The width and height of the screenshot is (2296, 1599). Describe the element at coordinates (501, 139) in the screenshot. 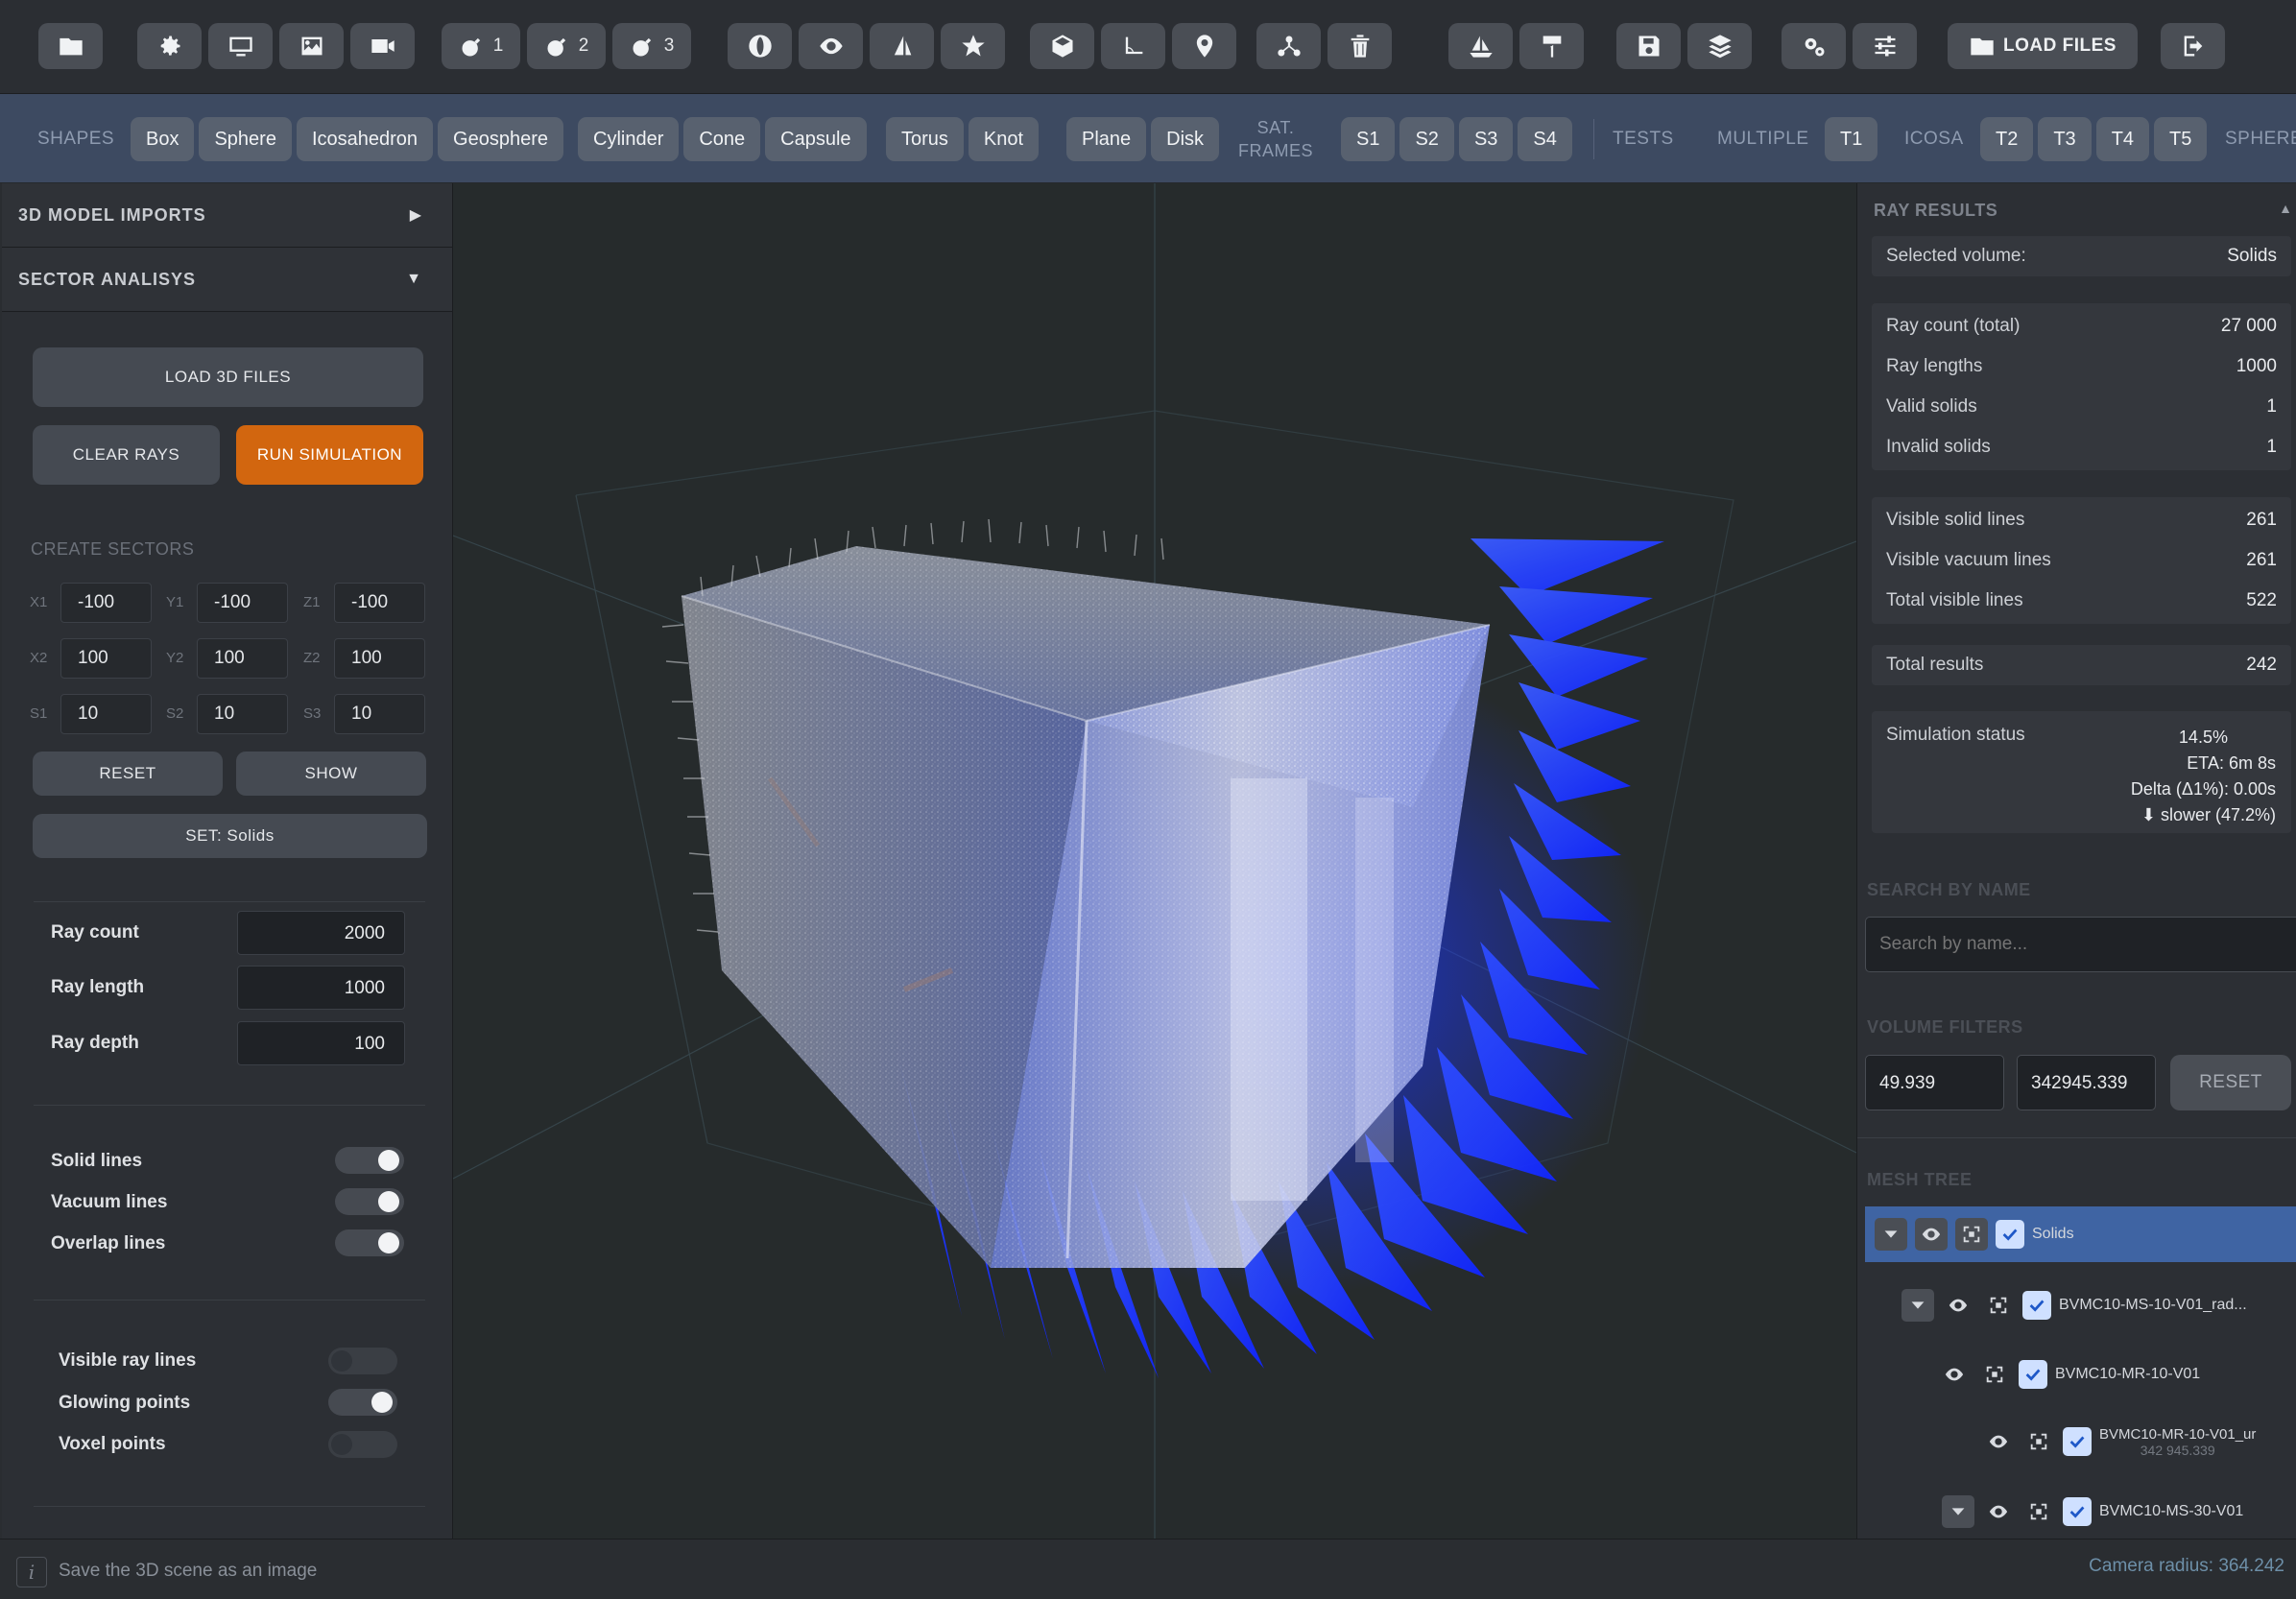

I see `shape-geosphere-button: Geosphere` at that location.